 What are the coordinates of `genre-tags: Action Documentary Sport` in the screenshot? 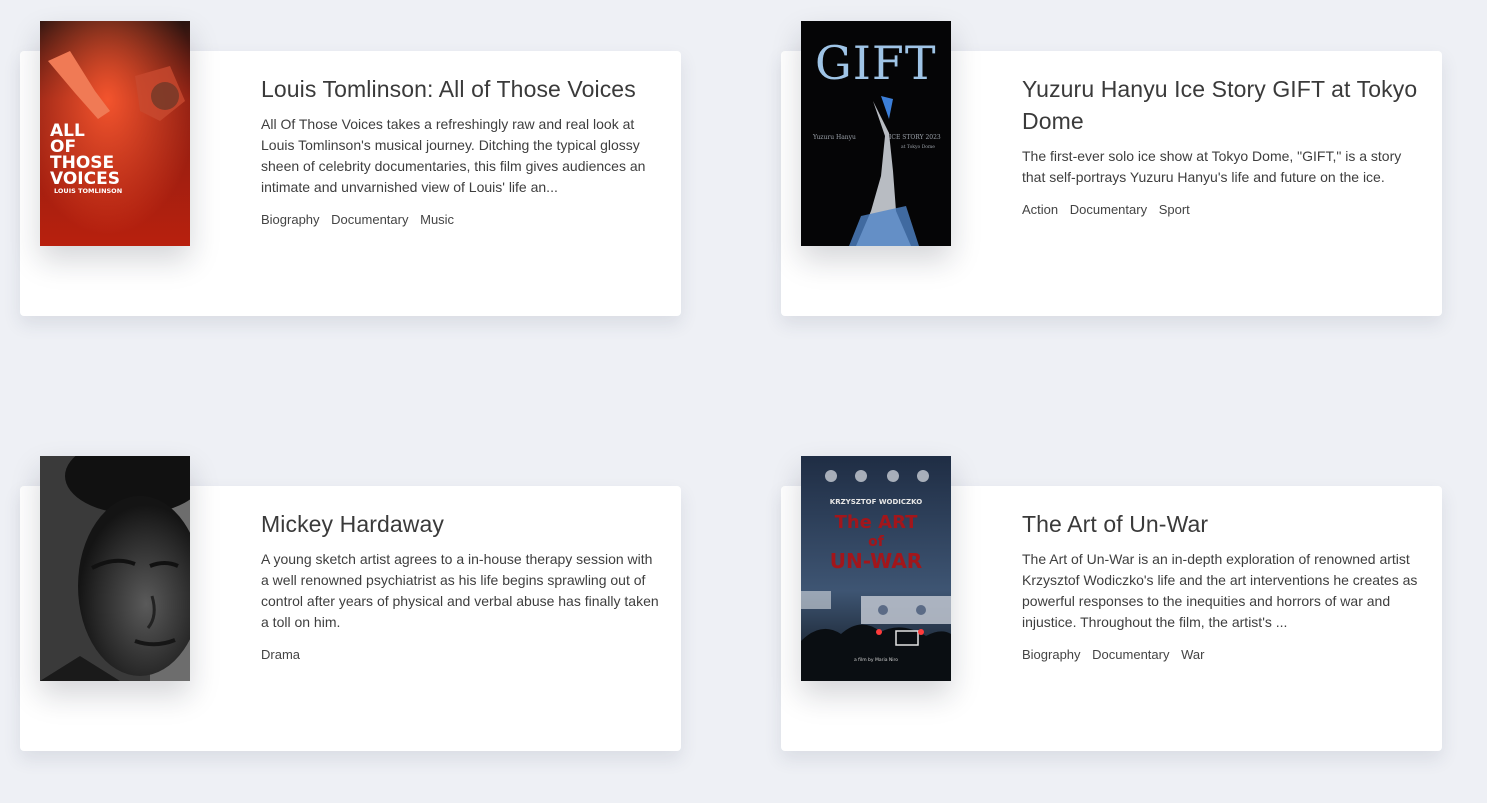 It's located at (1222, 209).